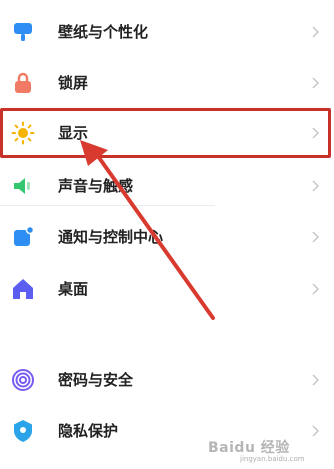  I want to click on settings-item-wallpaper: 壁纸与个性化, so click(167, 32).